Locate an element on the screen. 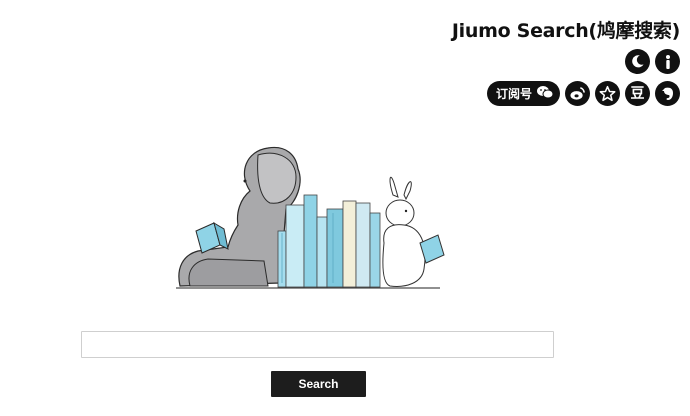 This screenshot has height=416, width=690. wechat-subscribe-button: 订阅号 is located at coordinates (523, 93).